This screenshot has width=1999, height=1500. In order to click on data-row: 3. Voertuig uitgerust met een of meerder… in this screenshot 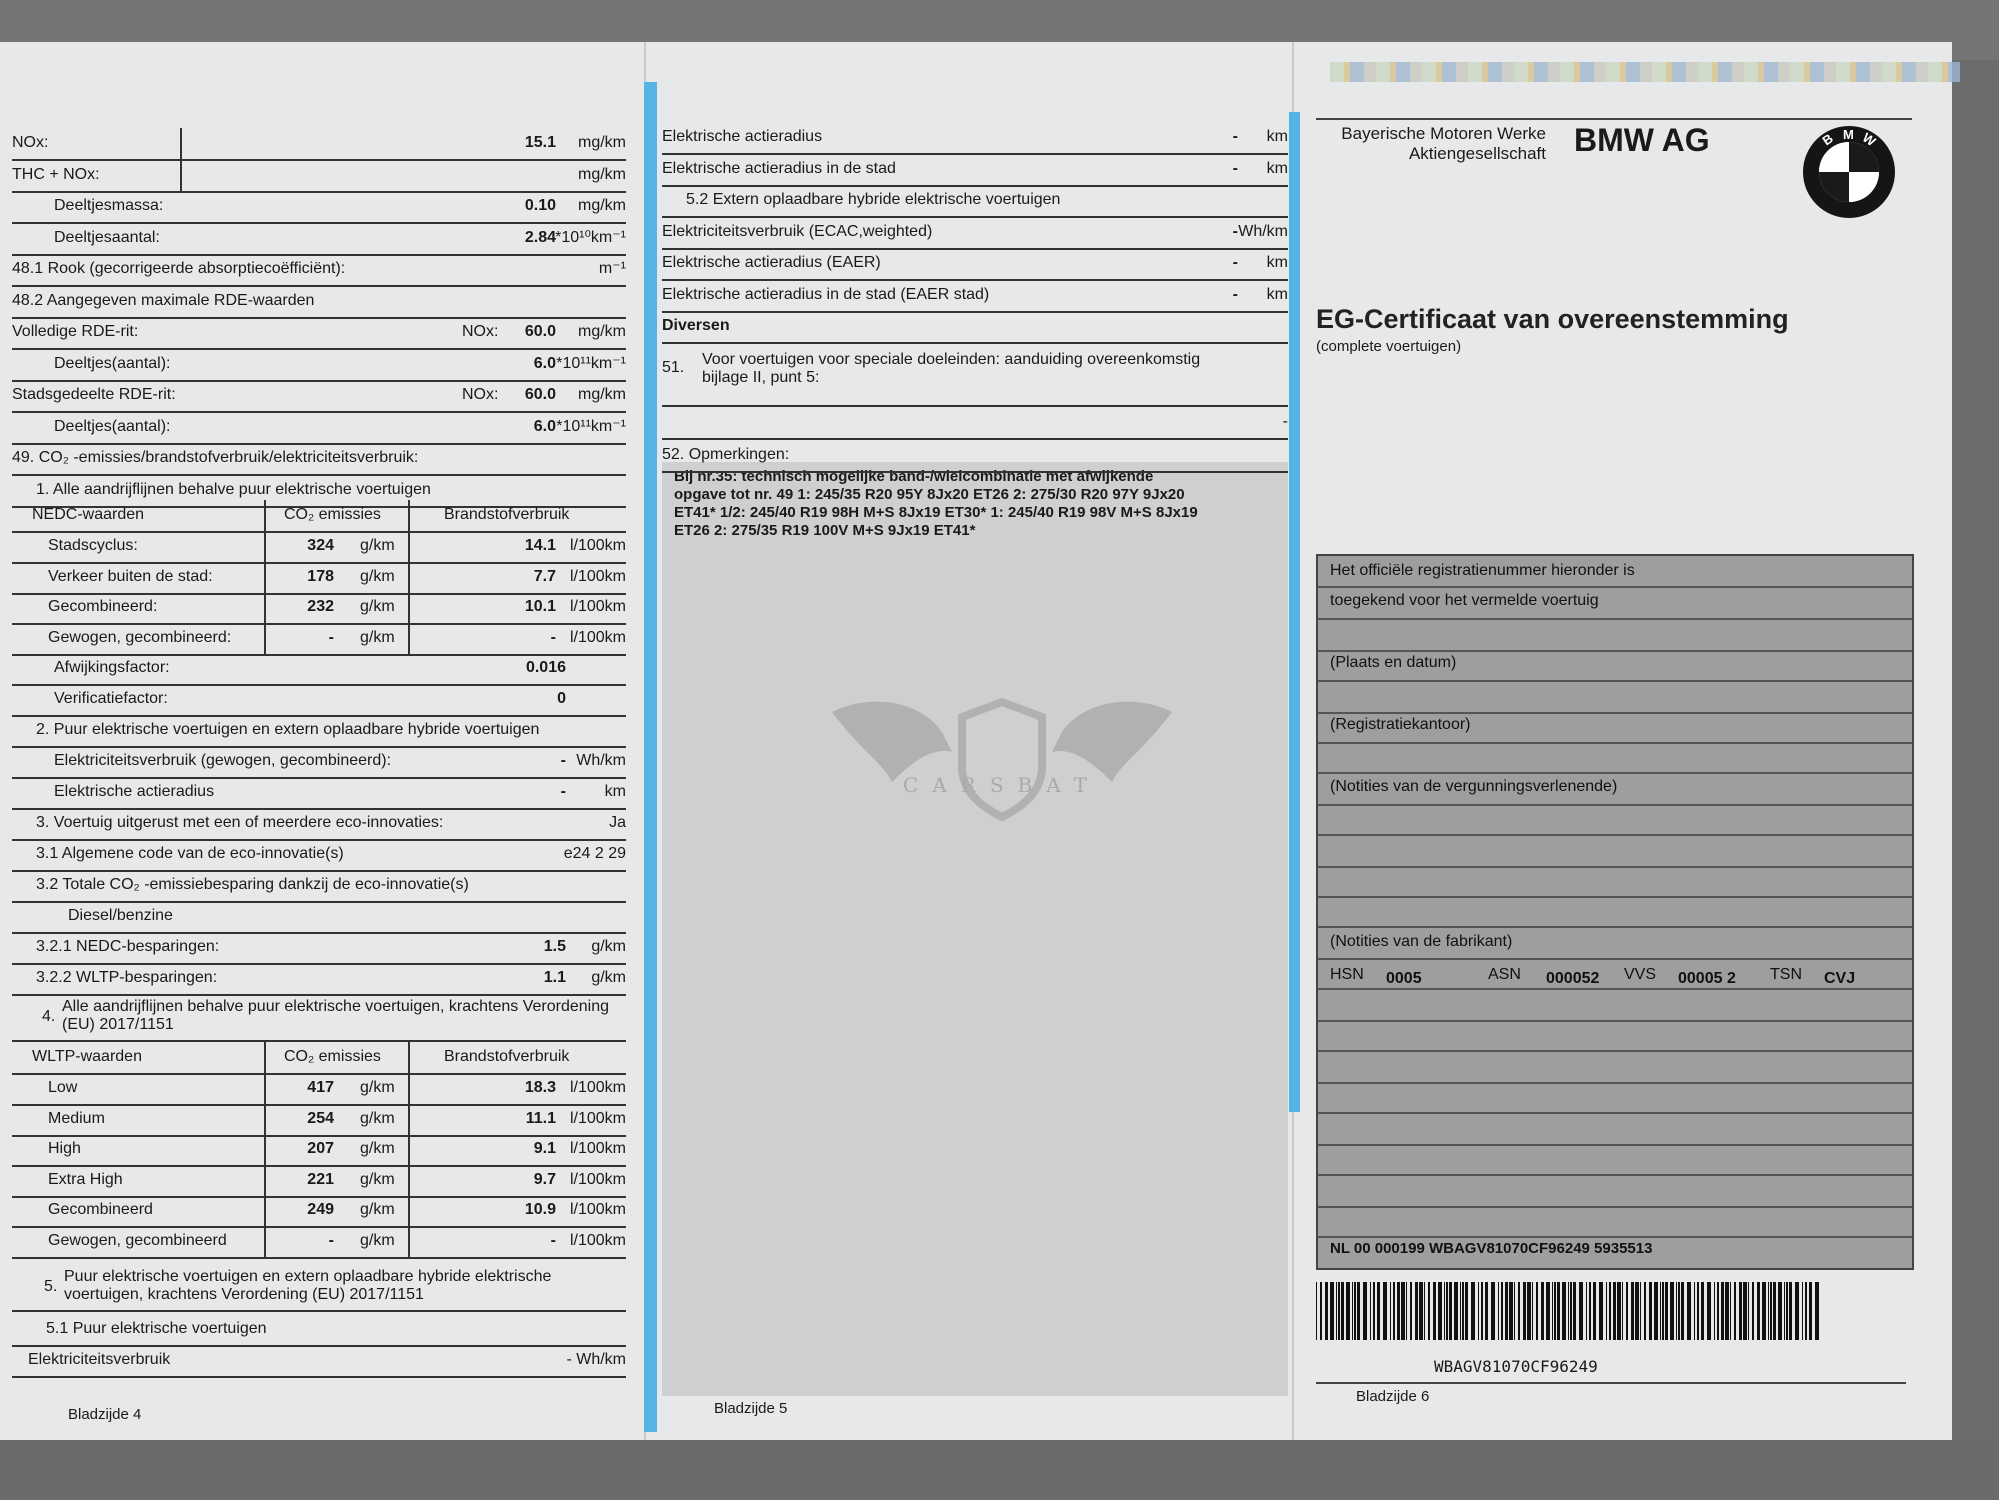, I will do `click(319, 824)`.